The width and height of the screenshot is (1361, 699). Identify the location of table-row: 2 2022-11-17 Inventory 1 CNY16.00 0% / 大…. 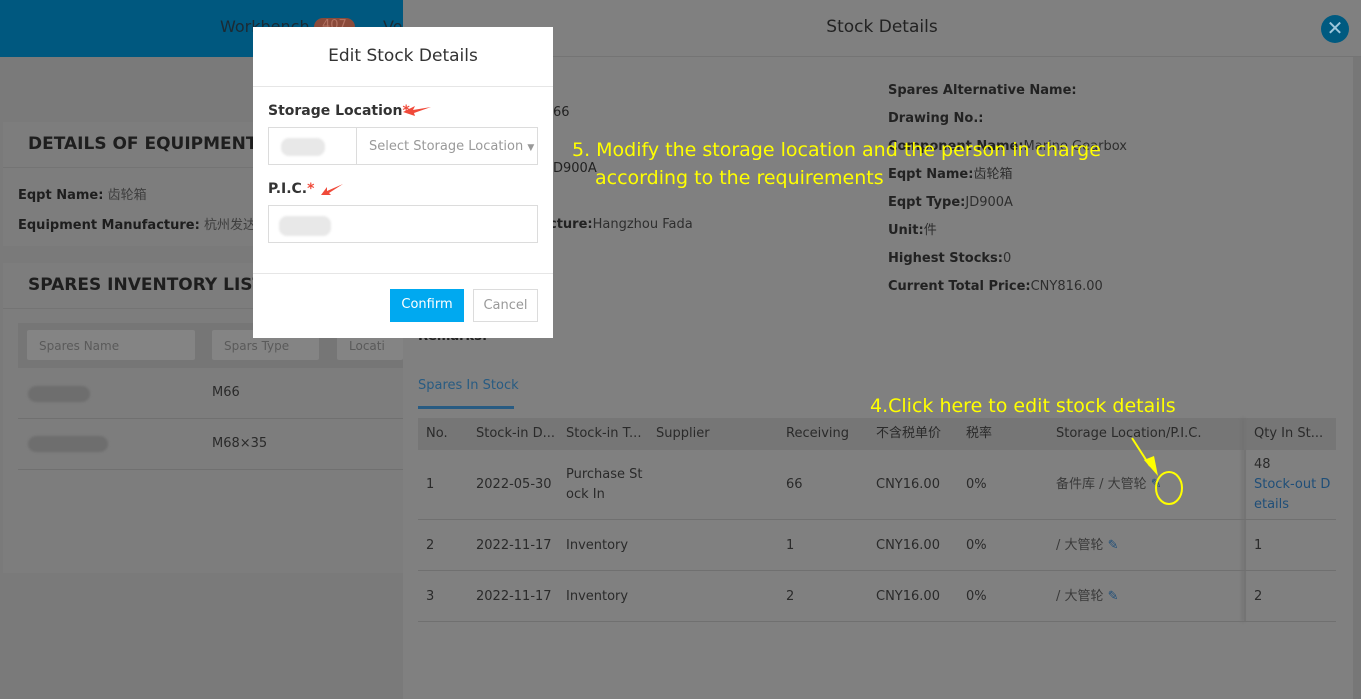
(877, 545).